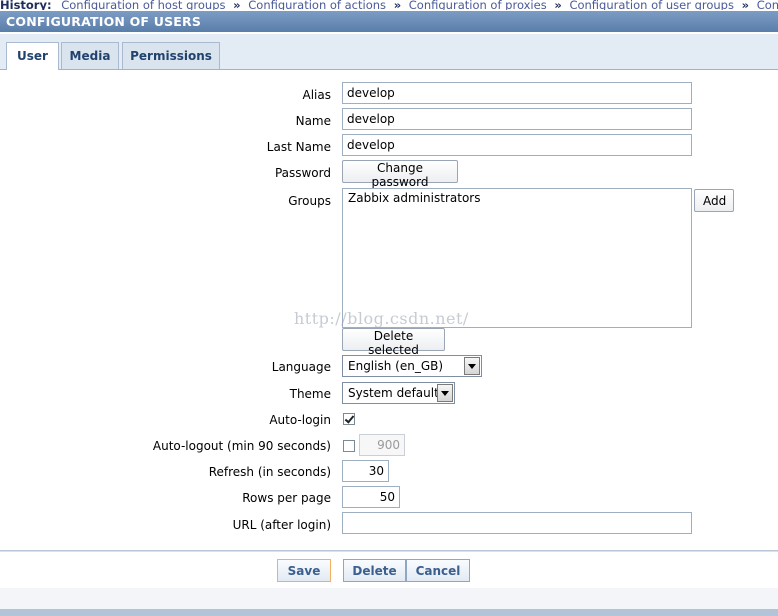  What do you see at coordinates (478, 5) in the screenshot?
I see `history-link: Configuration of proxies` at bounding box center [478, 5].